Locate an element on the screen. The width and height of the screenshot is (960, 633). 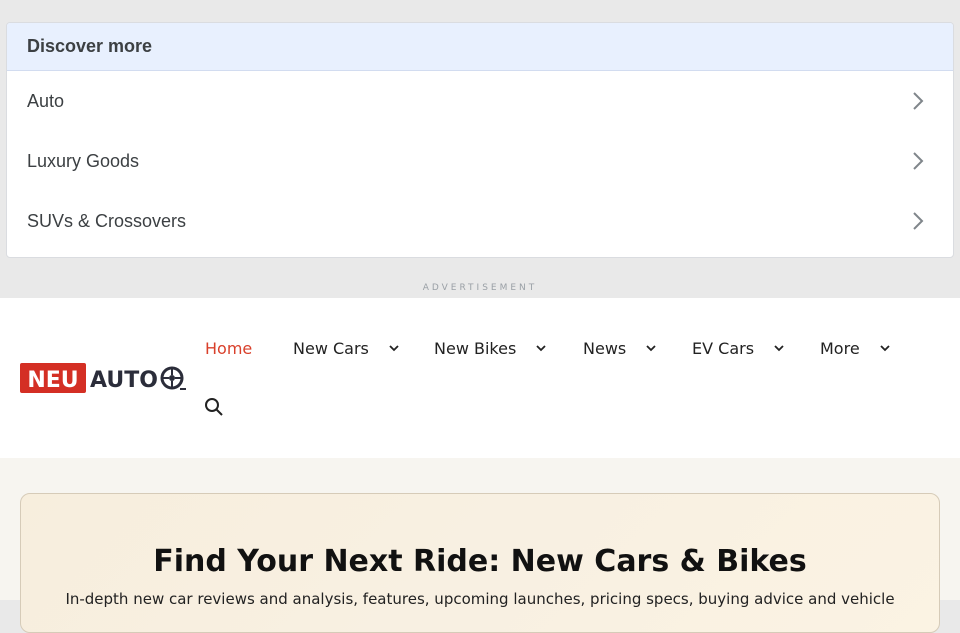
discover-item-auto: Auto is located at coordinates (480, 101).